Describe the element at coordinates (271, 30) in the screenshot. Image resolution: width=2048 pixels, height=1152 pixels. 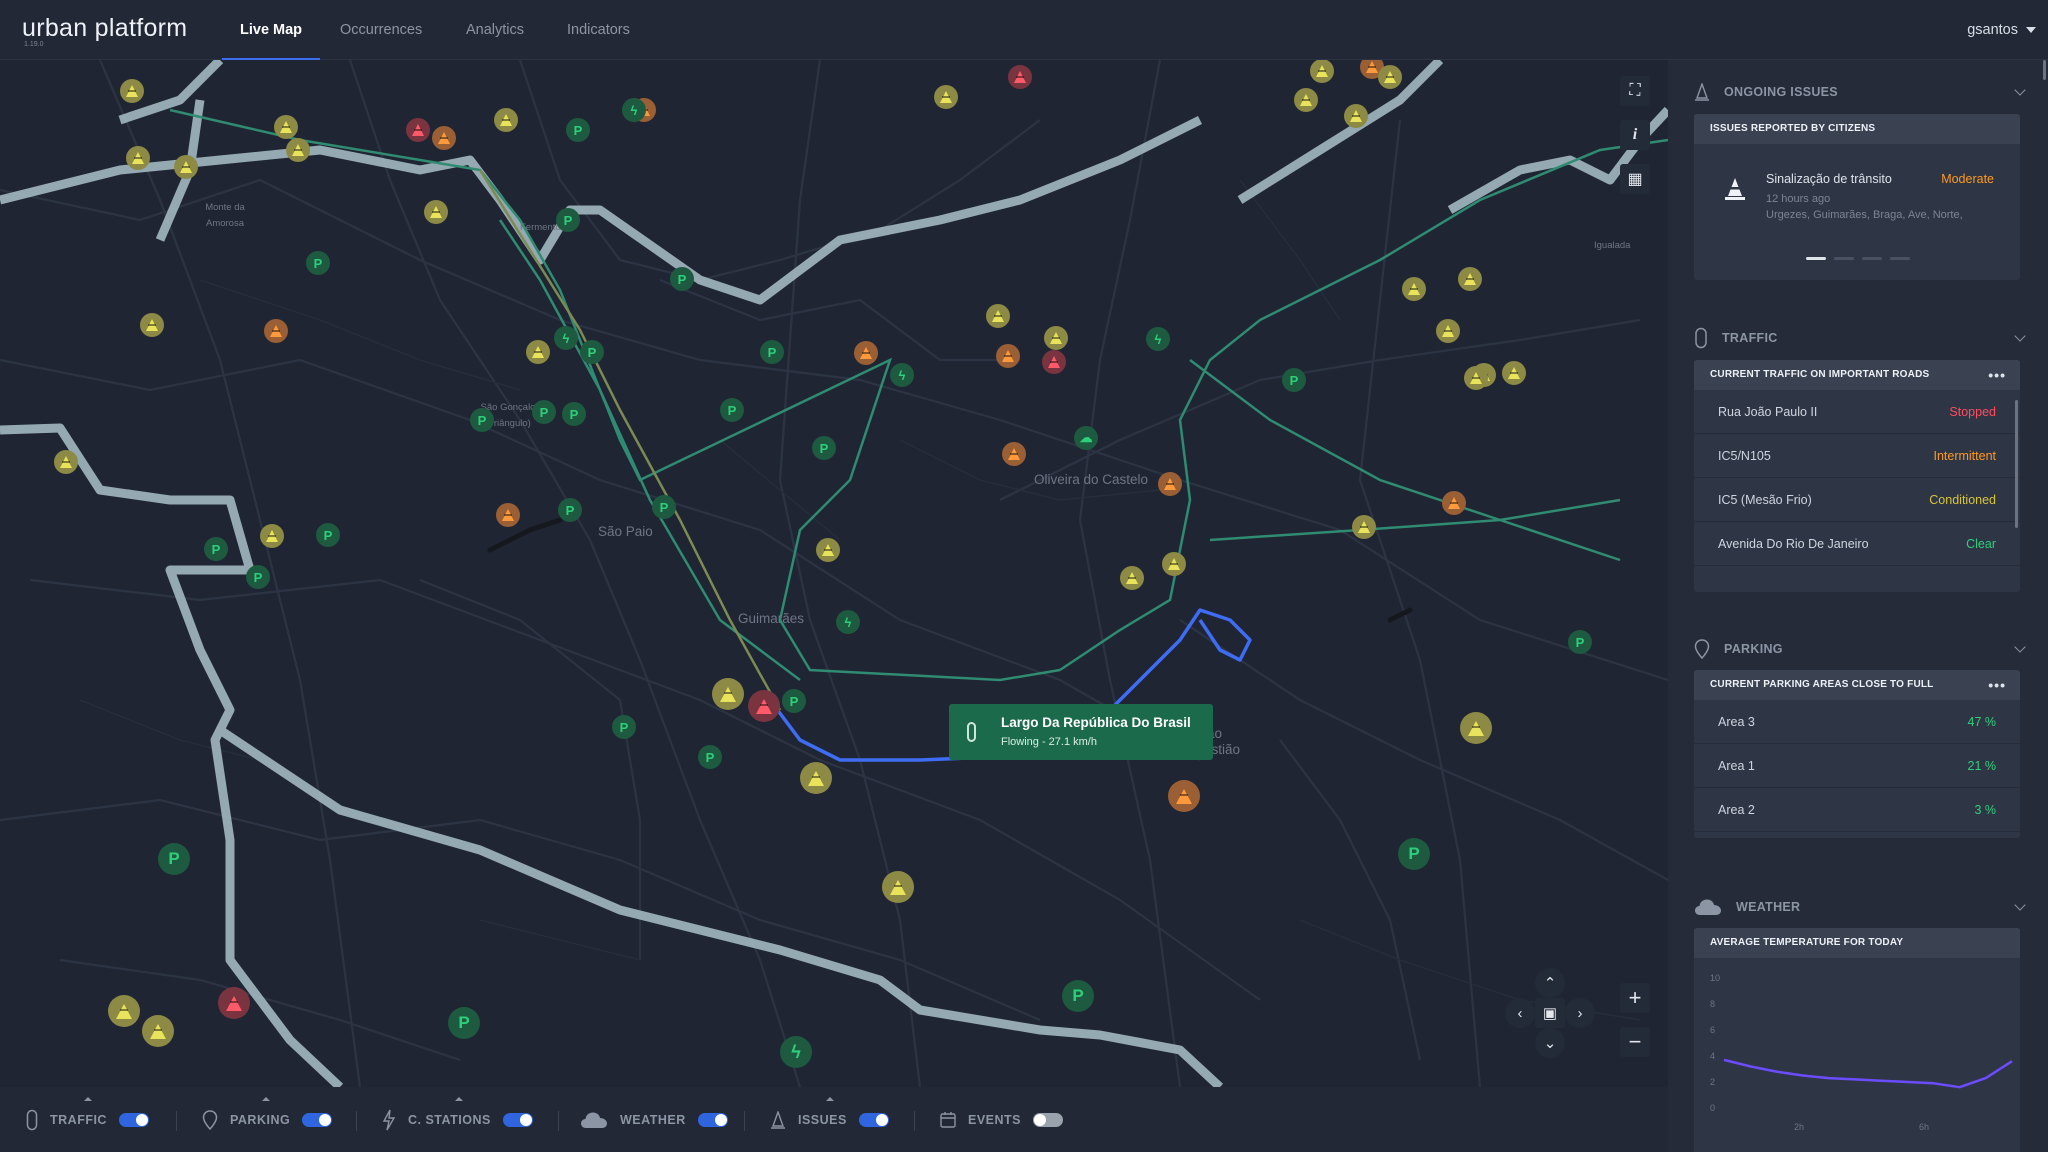
I see `tab-live-map: Live Map` at that location.